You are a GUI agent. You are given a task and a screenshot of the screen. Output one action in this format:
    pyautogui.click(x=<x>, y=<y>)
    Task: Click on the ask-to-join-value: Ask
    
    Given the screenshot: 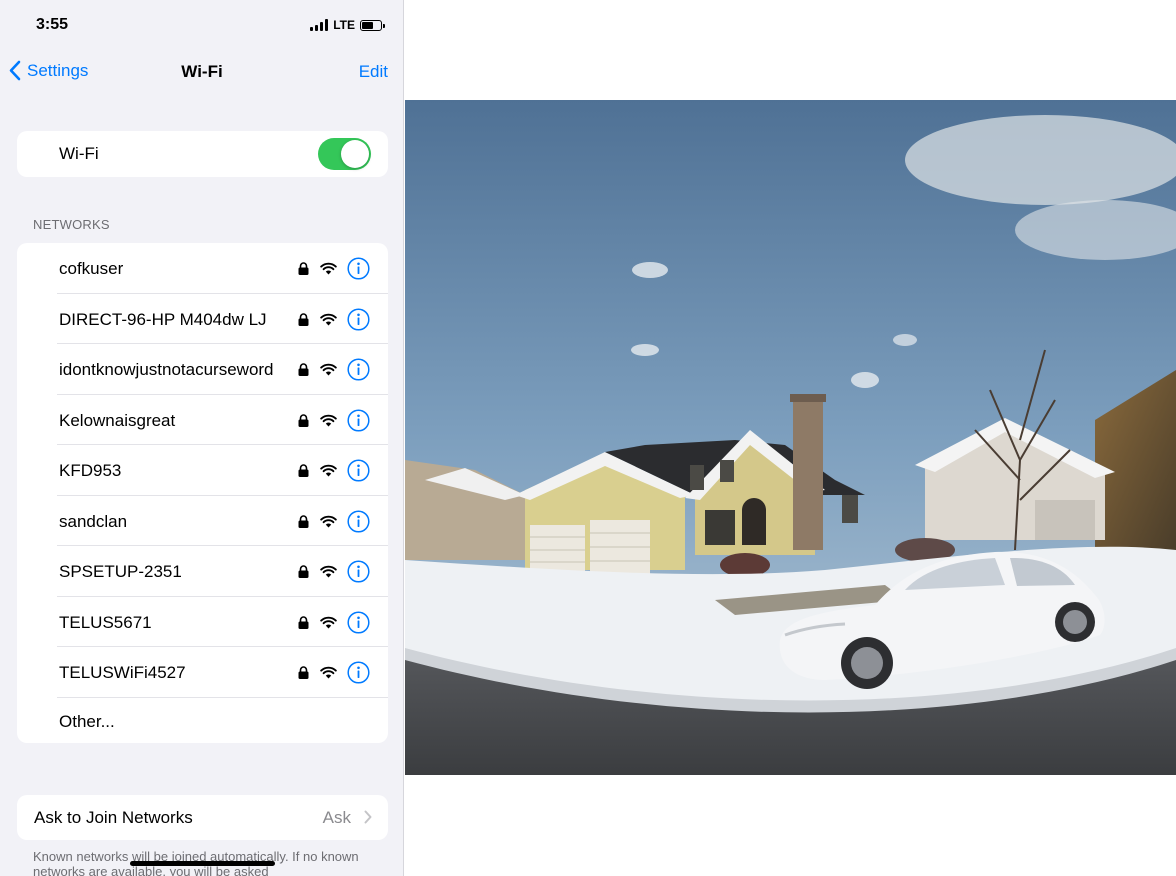 What is the action you would take?
    pyautogui.click(x=336, y=817)
    